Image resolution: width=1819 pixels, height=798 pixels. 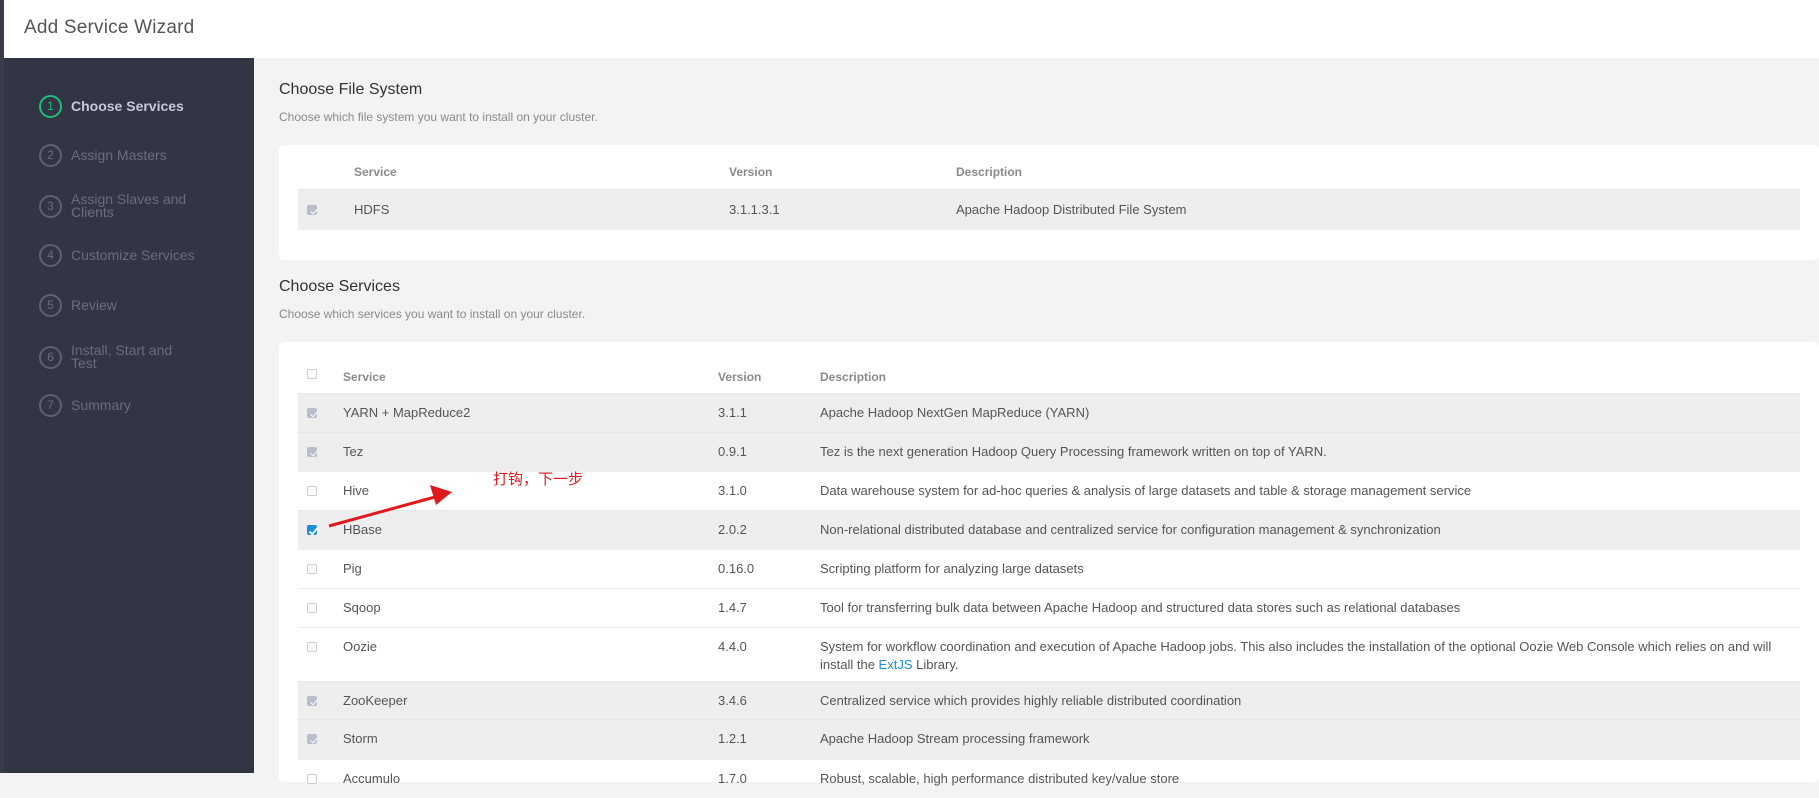 I want to click on step-label: Choose Services, so click(x=127, y=106).